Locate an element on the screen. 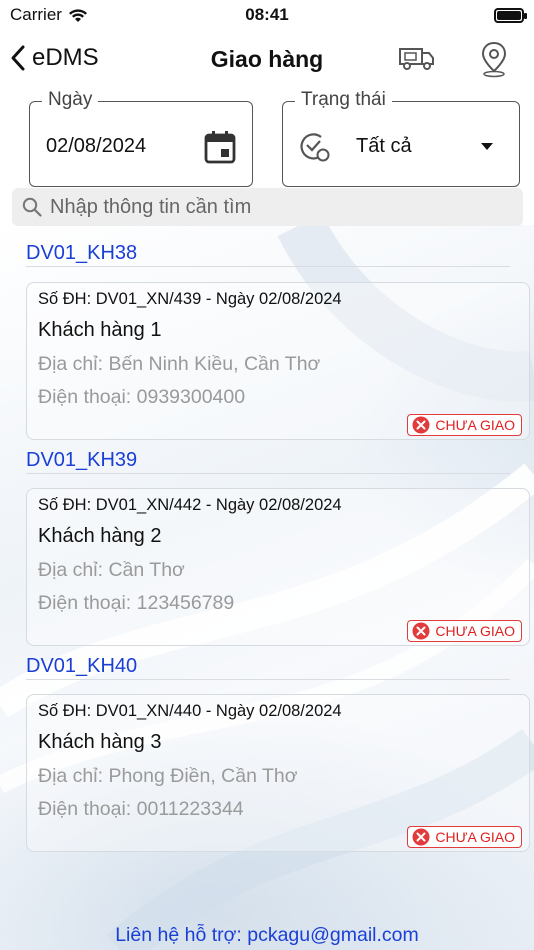 Image resolution: width=534 pixels, height=950 pixels. order-number: Số ĐH: DV01_XN/442 - Ngày 02/08/2024 is located at coordinates (190, 505).